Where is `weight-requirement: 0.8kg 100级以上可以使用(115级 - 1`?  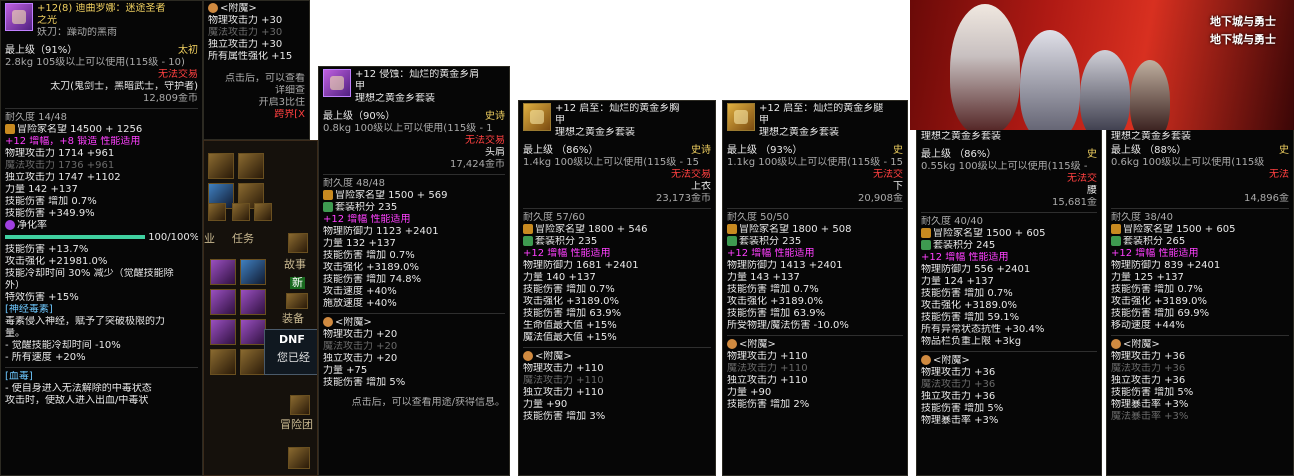 weight-requirement: 0.8kg 100级以上可以使用(115级 - 1 is located at coordinates (408, 128).